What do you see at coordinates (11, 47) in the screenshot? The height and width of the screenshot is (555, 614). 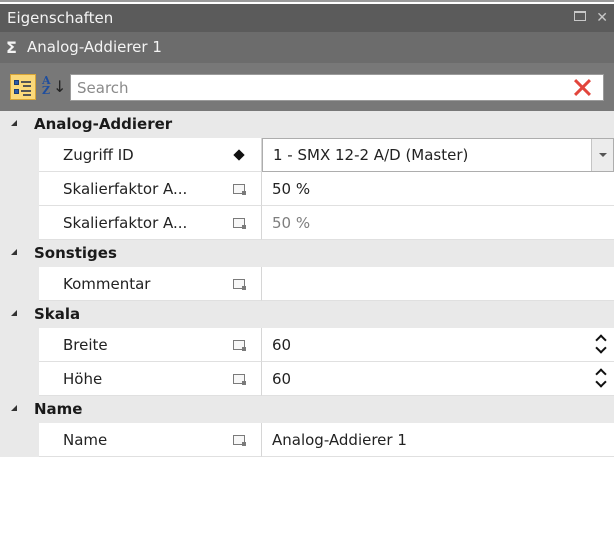 I see `sigma-icon: Σ` at bounding box center [11, 47].